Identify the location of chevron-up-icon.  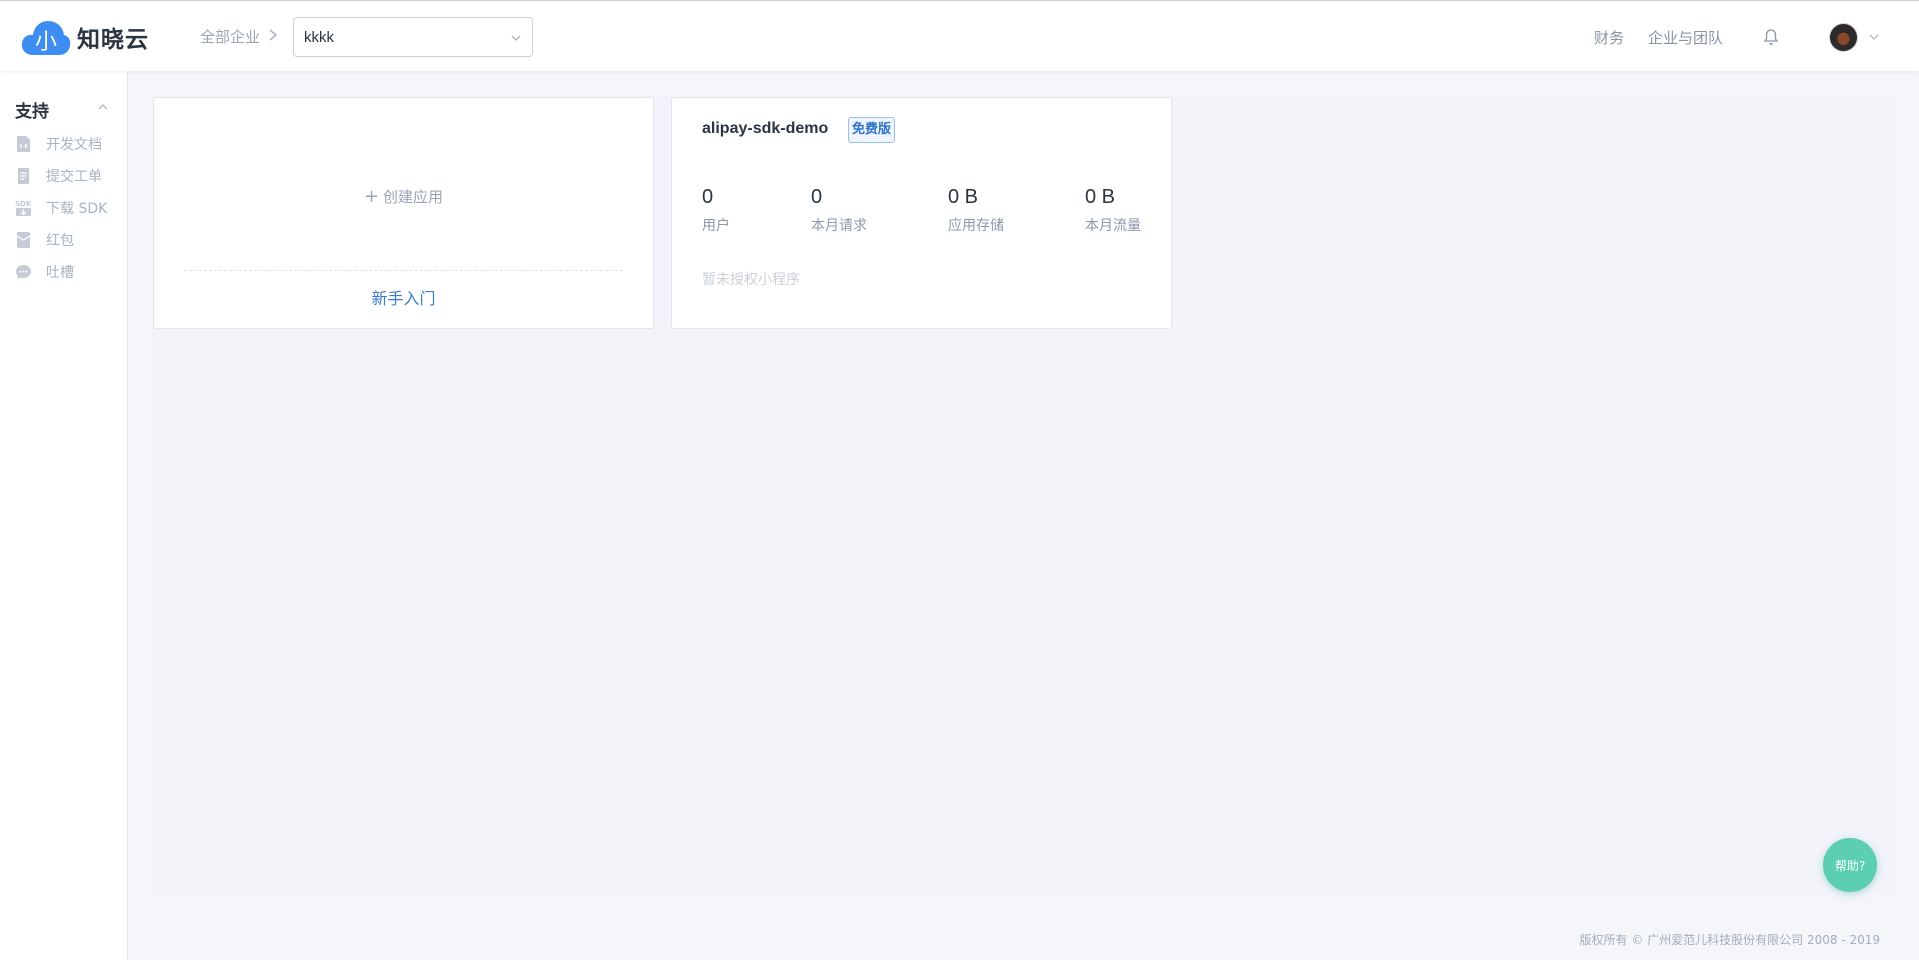
(103, 107).